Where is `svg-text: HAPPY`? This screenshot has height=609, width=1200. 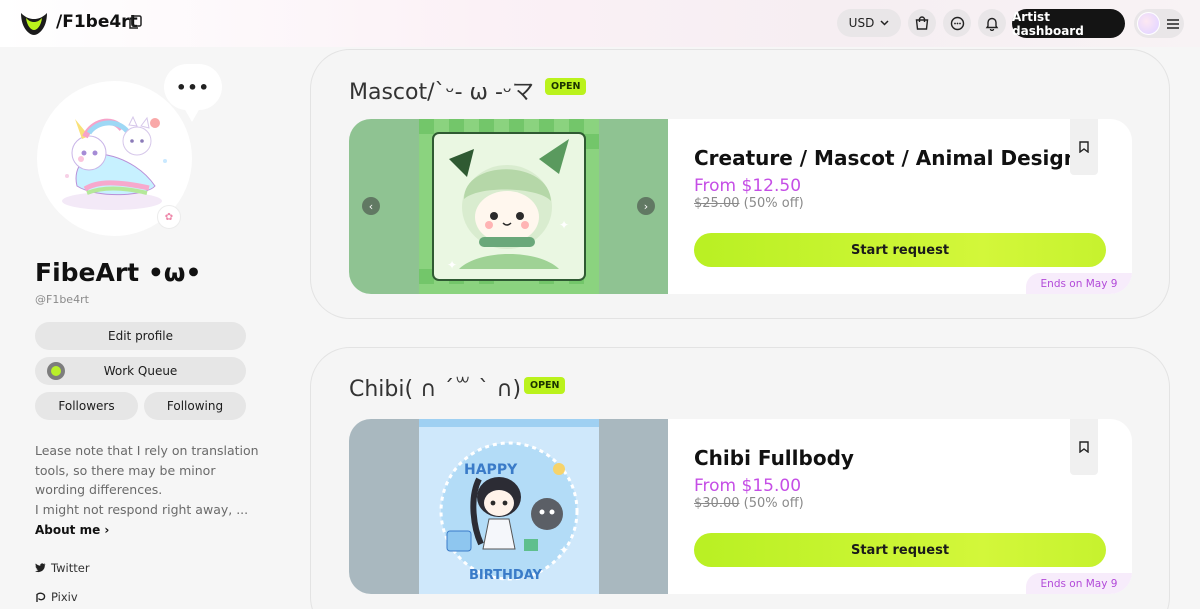
svg-text: HAPPY is located at coordinates (491, 470).